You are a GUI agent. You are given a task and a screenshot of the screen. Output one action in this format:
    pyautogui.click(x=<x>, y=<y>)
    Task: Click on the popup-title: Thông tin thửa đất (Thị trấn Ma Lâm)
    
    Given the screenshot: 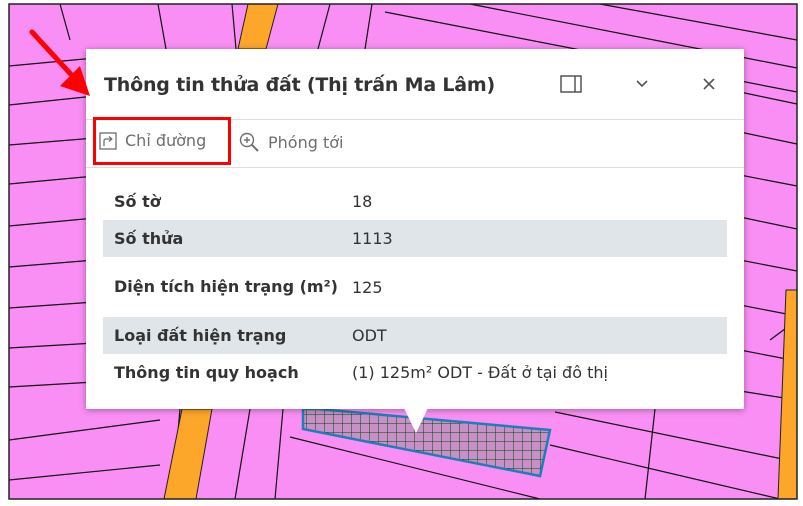 What is the action you would take?
    pyautogui.click(x=299, y=85)
    